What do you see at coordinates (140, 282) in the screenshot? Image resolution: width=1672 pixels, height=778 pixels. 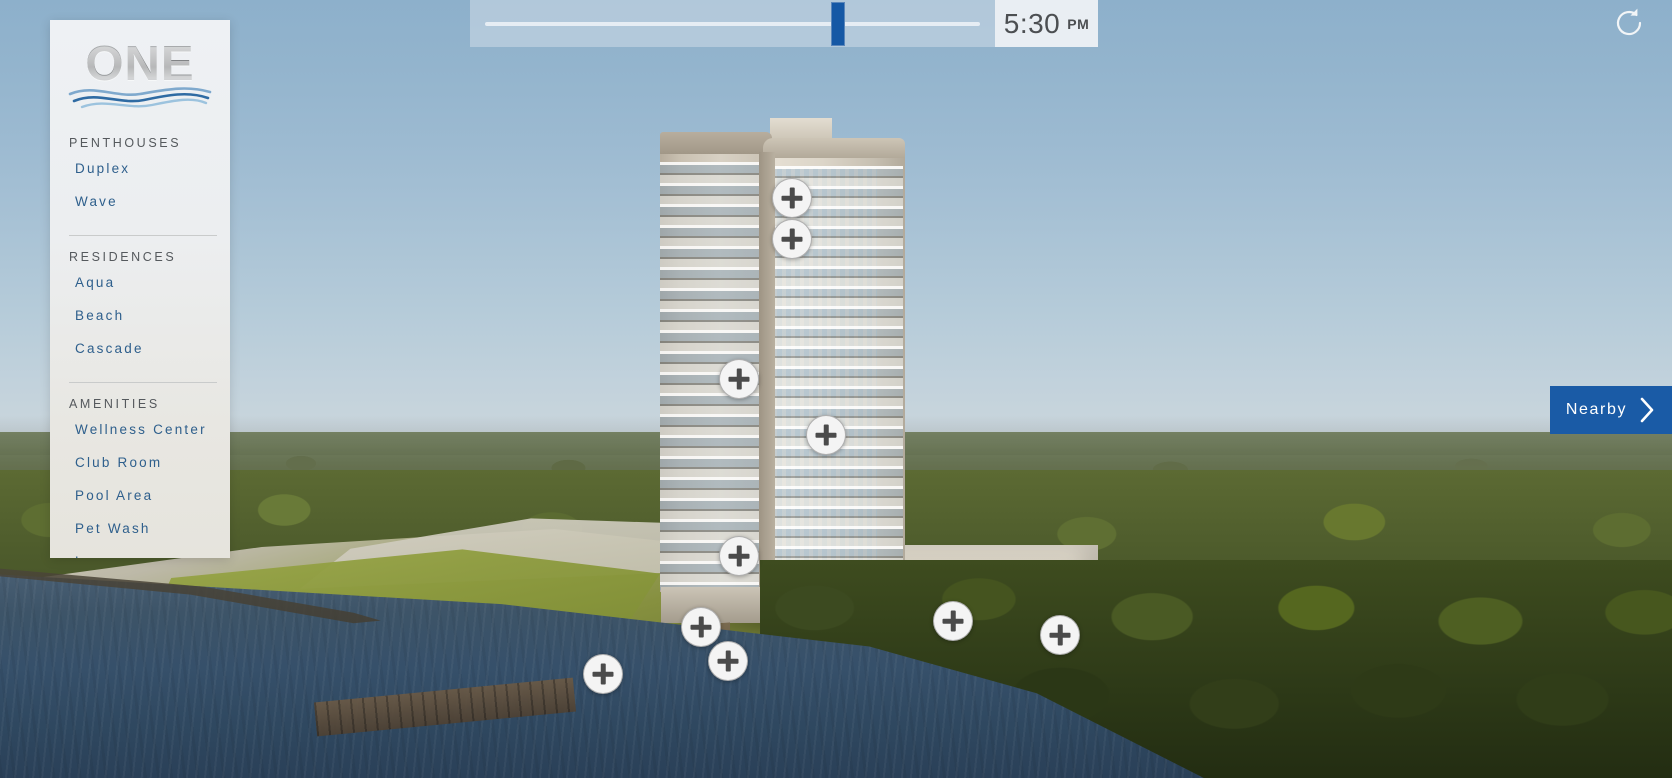 I see `sidebar-item-aqua: Aqua` at bounding box center [140, 282].